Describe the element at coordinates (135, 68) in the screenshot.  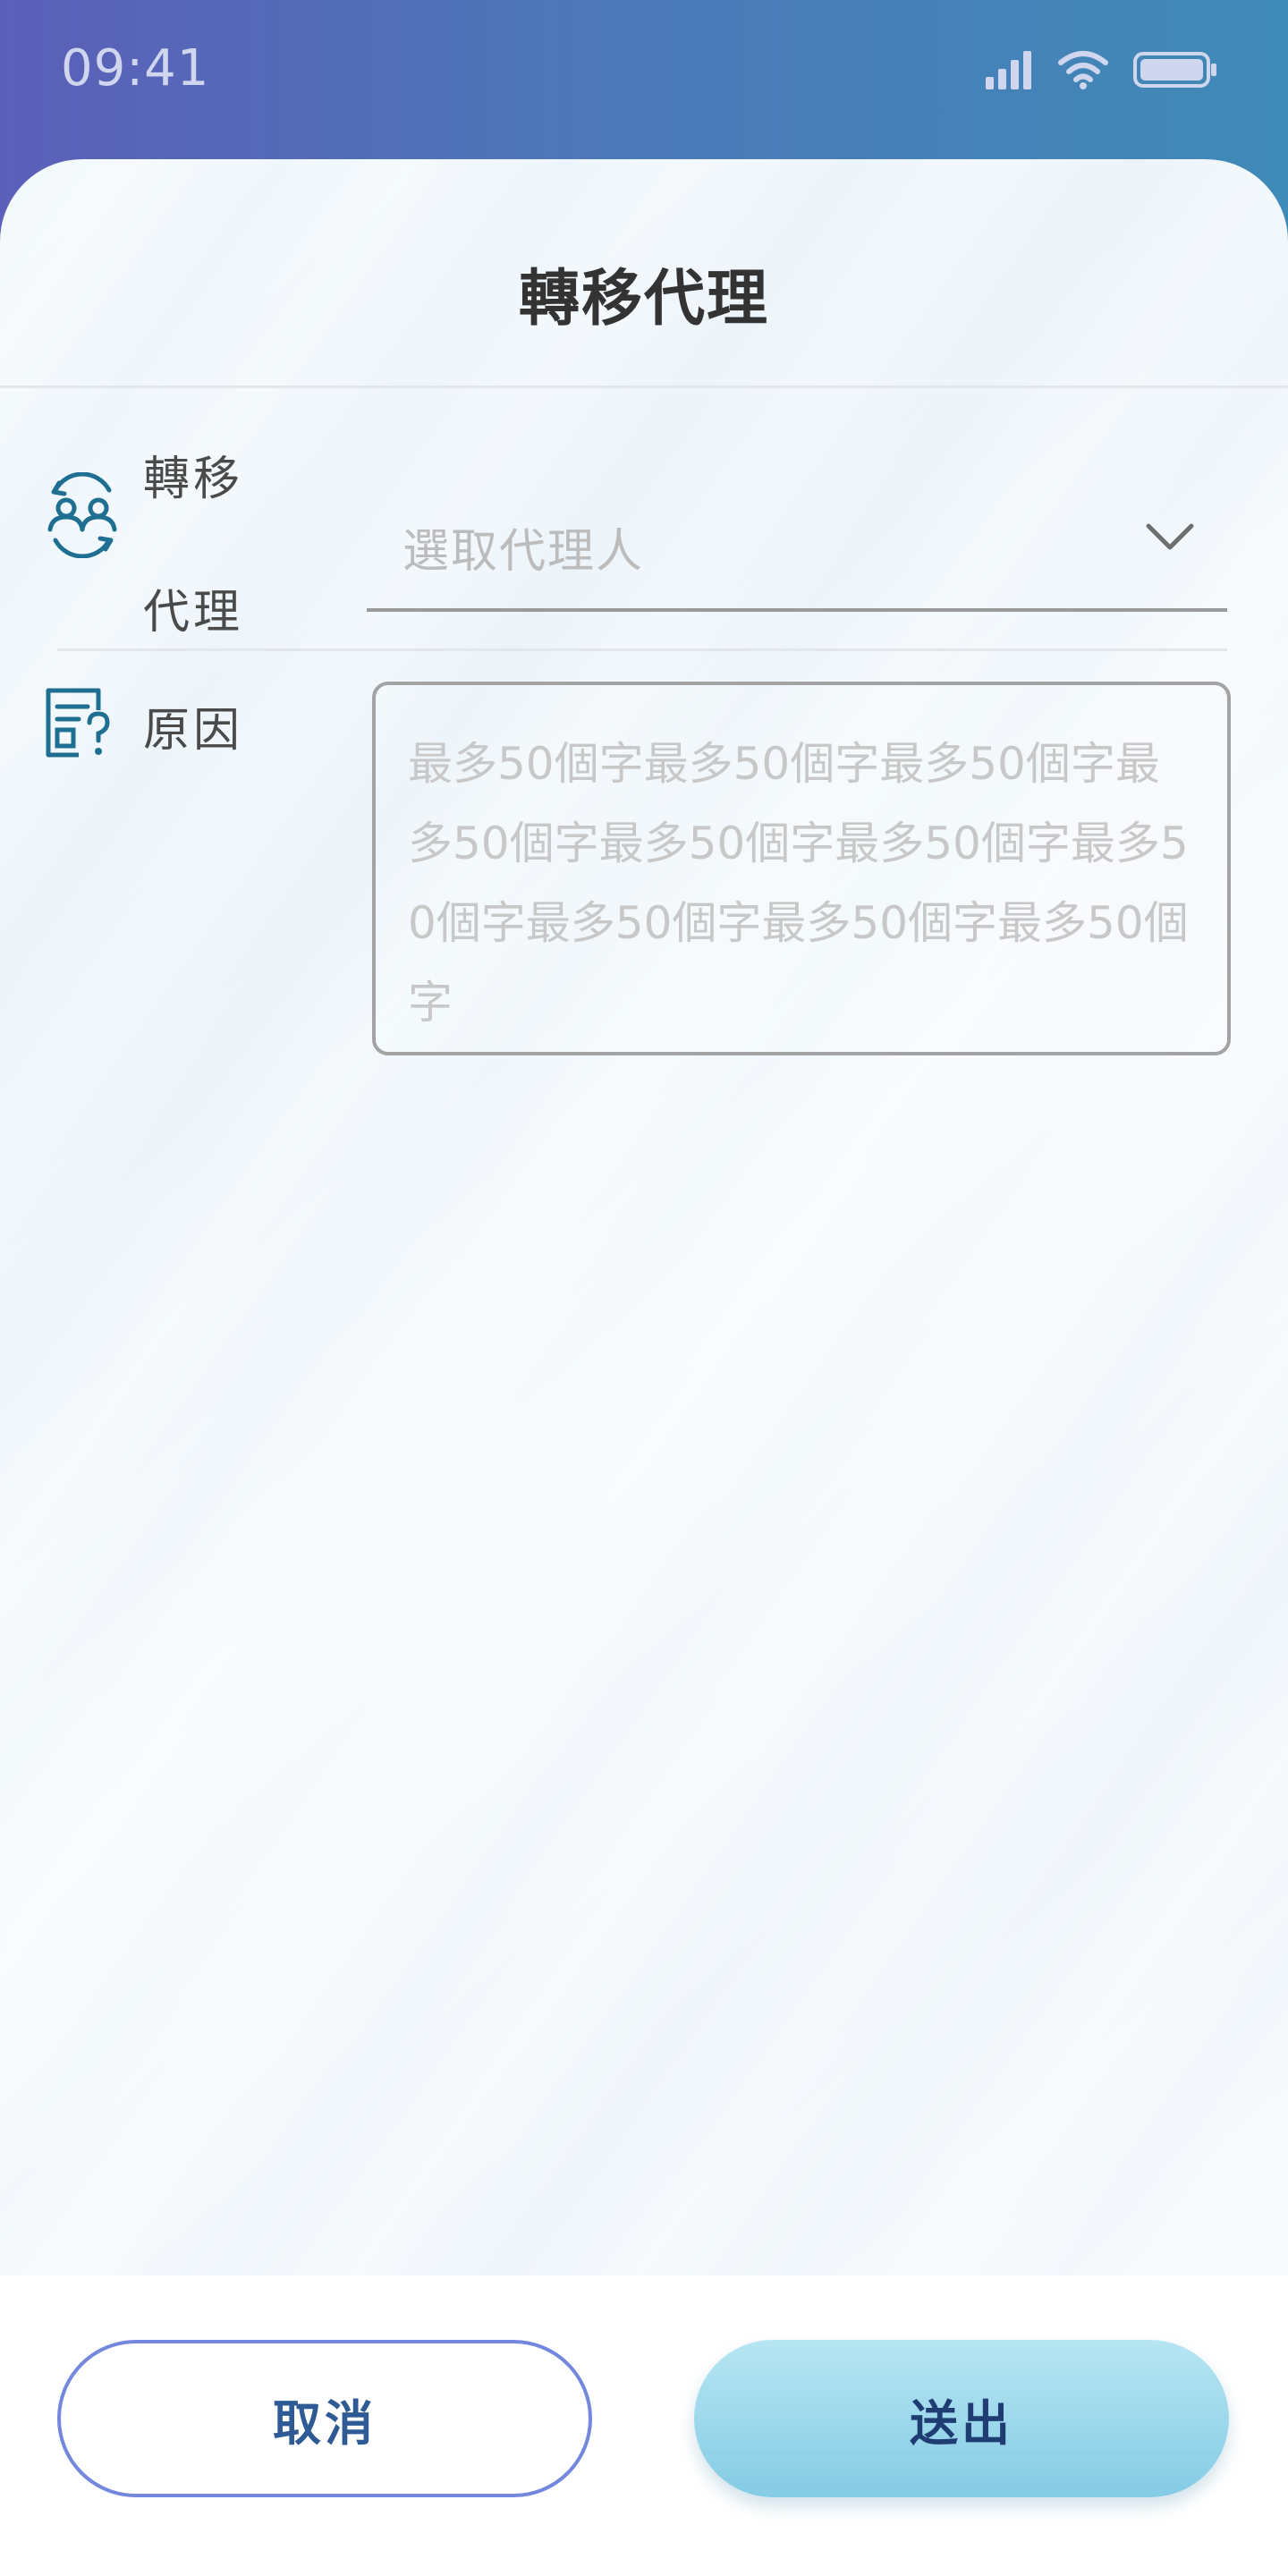
I see `status-time: 09:41` at that location.